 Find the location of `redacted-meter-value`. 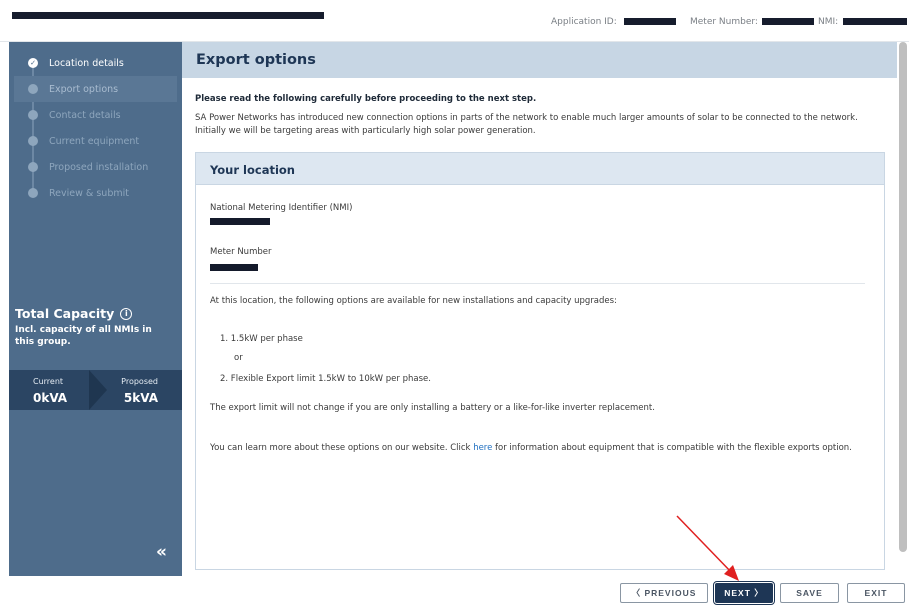

redacted-meter-value is located at coordinates (234, 267).